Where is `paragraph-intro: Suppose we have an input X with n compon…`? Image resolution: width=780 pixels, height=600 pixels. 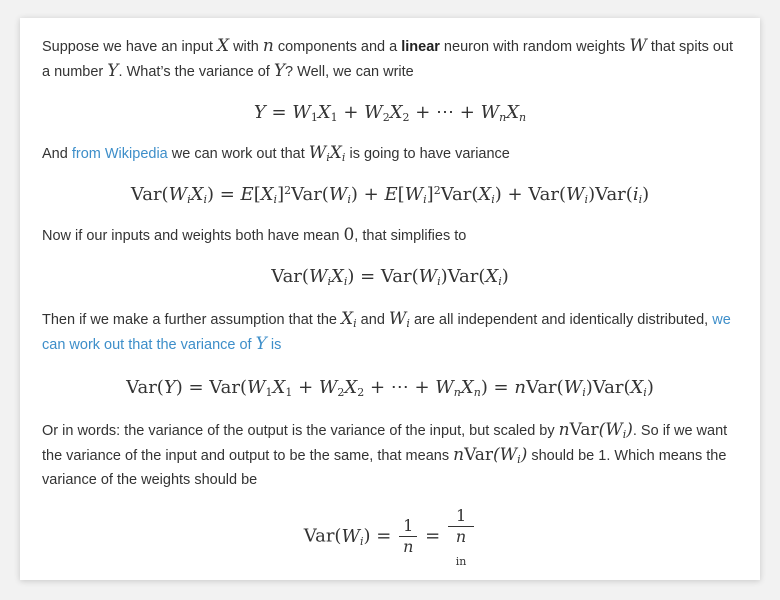
paragraph-intro: Suppose we have an input X with n compon… is located at coordinates (388, 58).